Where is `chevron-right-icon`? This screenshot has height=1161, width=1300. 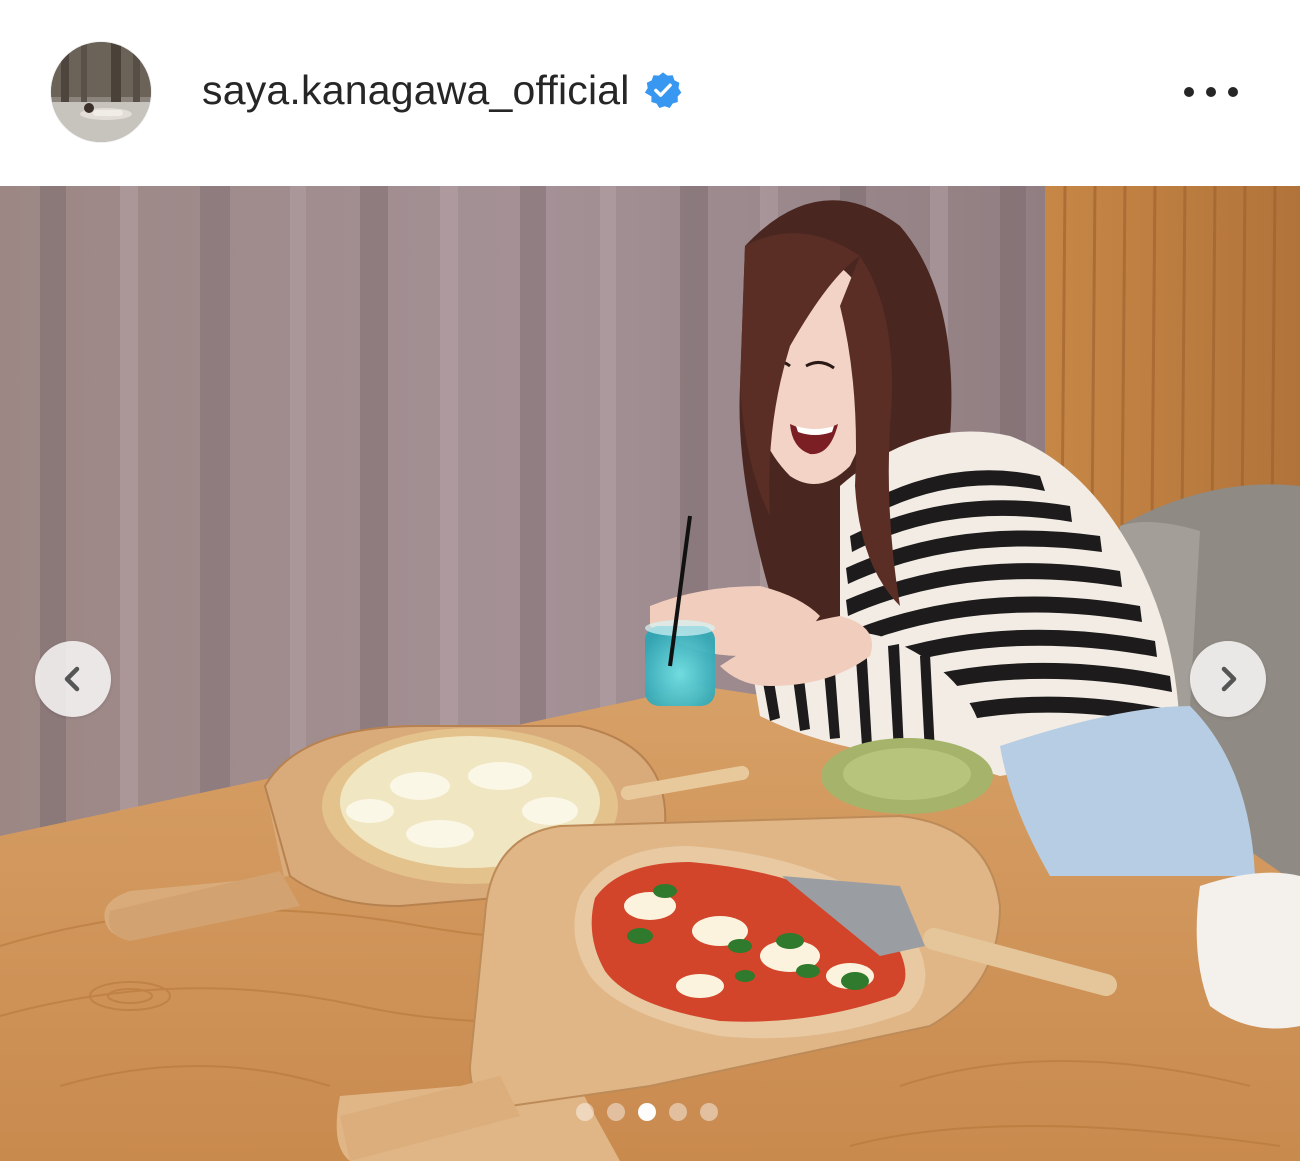 chevron-right-icon is located at coordinates (1229, 679).